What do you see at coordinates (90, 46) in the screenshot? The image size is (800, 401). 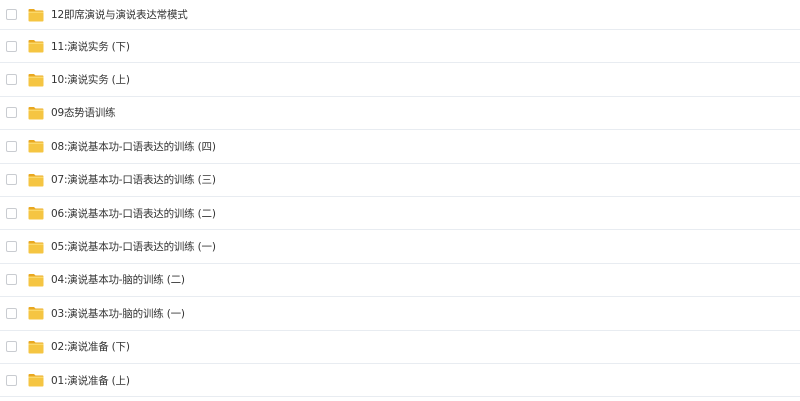 I see `file-name-link: 11:演说实务 (下)` at bounding box center [90, 46].